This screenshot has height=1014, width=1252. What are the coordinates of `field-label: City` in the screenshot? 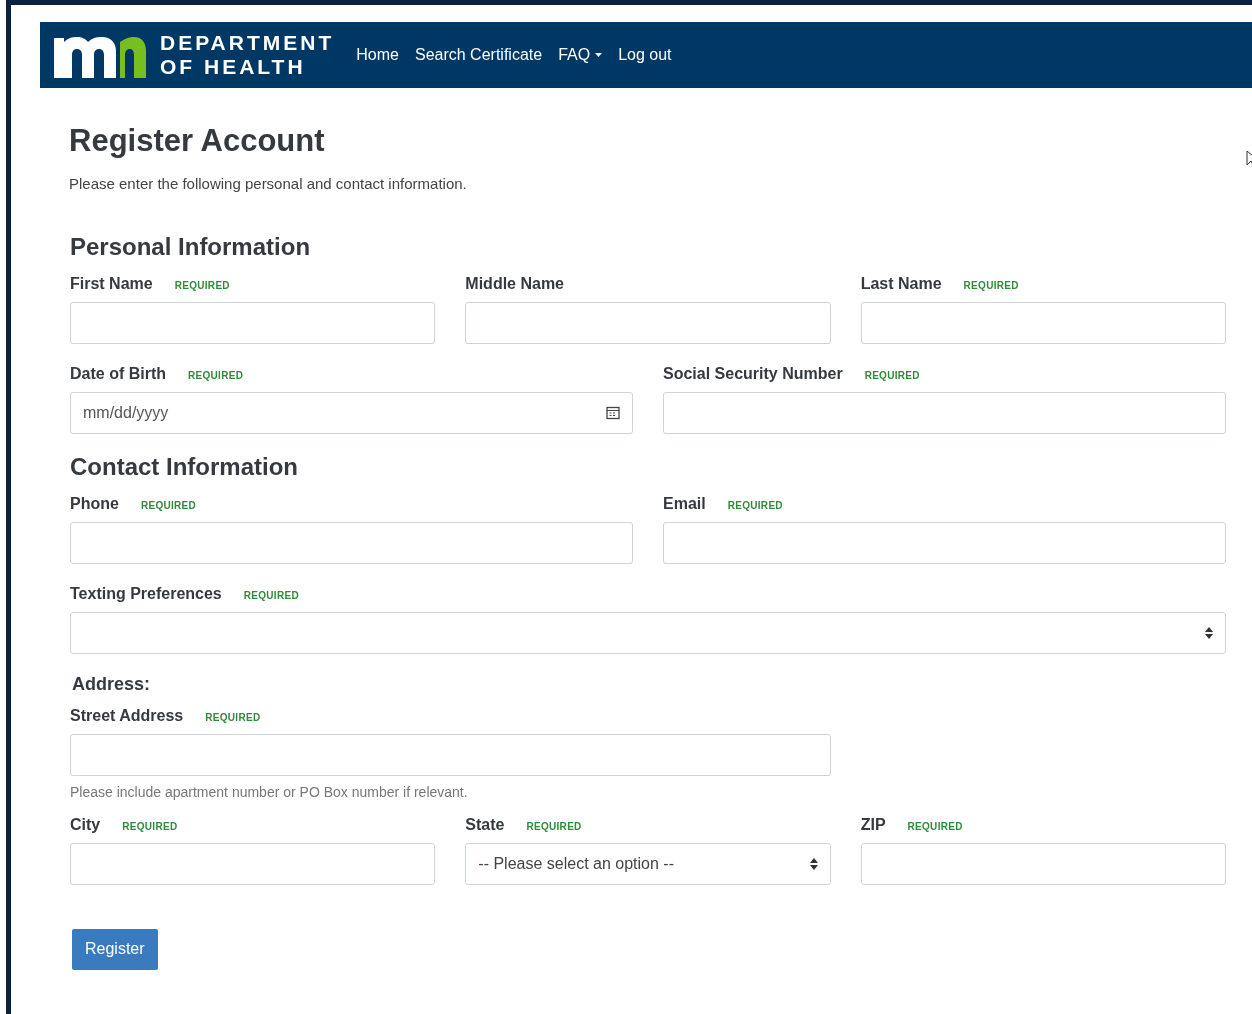 It's located at (85, 824).